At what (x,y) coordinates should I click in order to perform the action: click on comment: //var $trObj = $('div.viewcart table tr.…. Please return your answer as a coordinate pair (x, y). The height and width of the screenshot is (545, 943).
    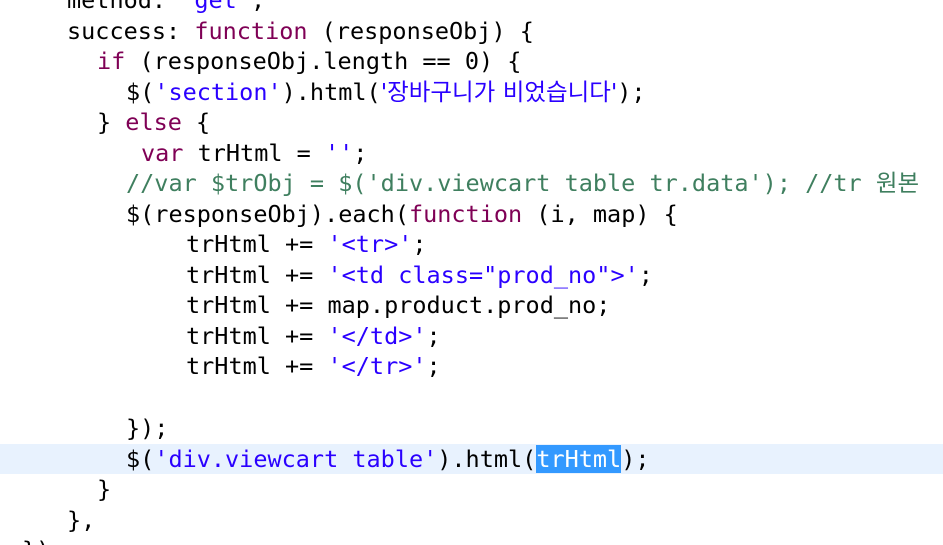
    Looking at the image, I should click on (523, 183).